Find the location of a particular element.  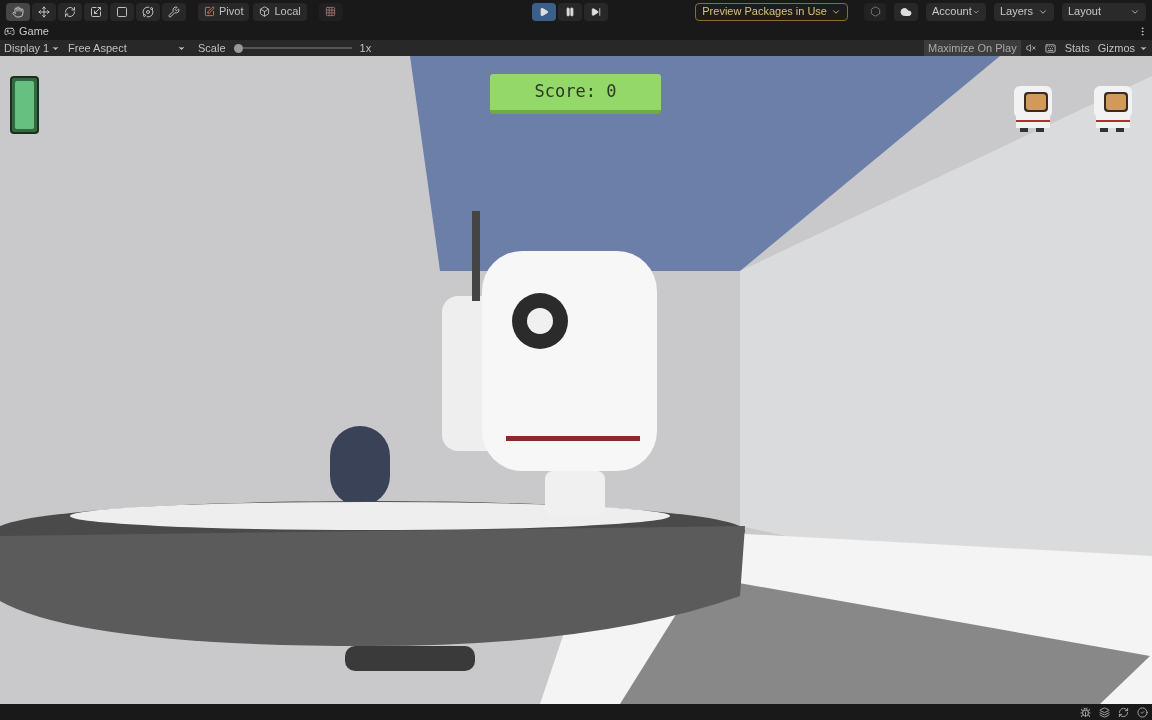

health-bar is located at coordinates (24, 105).